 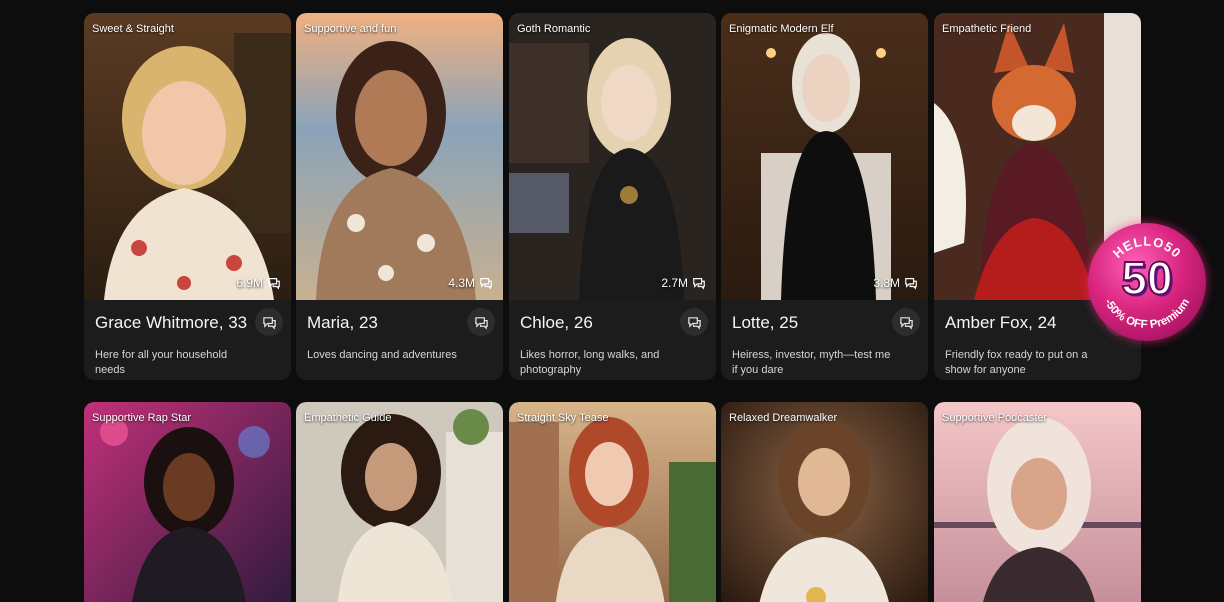 I want to click on character-photo: Relaxed Dreamwalker, so click(x=824, y=502).